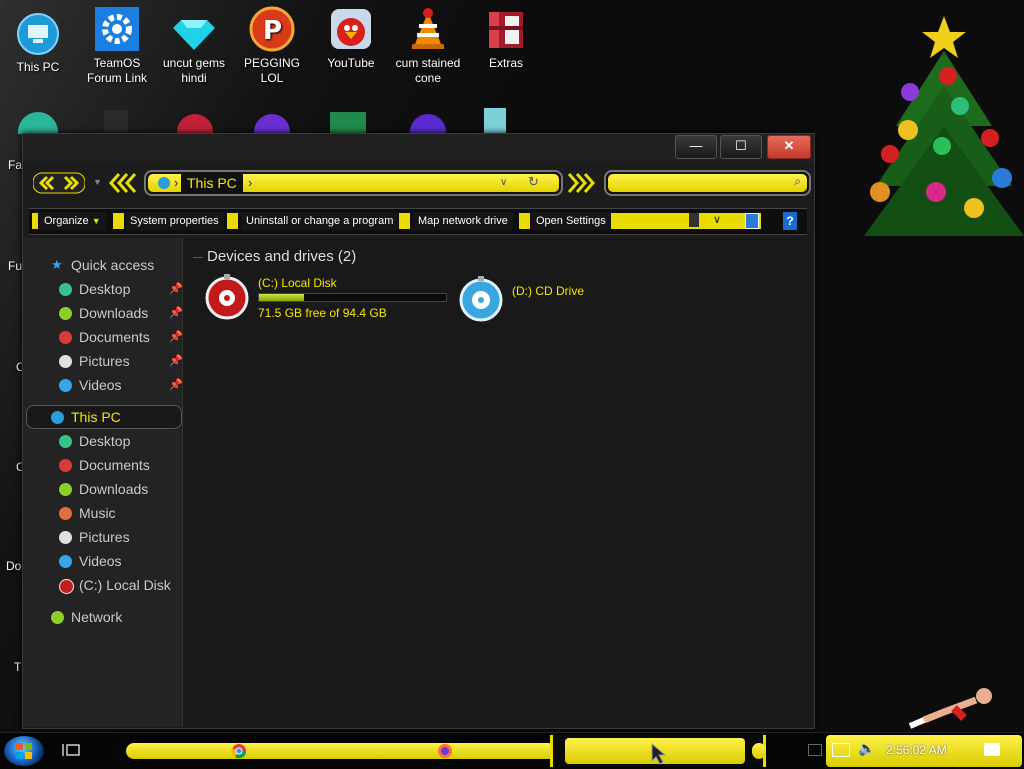 The image size is (1024, 769). What do you see at coordinates (271, 70) in the screenshot?
I see `desktop-icon-label: PEGGING LOL` at bounding box center [271, 70].